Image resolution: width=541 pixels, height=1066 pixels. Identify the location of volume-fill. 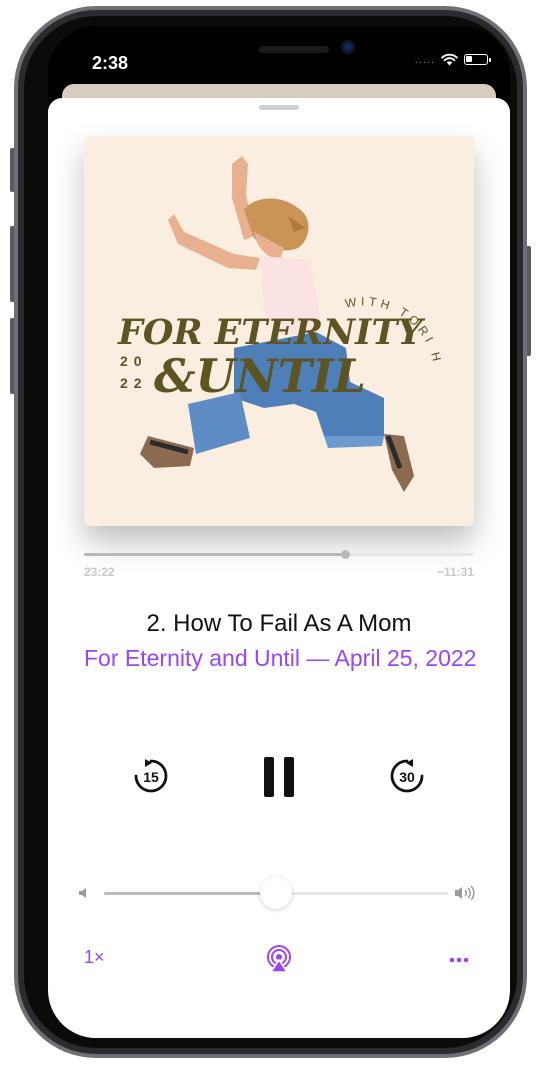
(190, 893).